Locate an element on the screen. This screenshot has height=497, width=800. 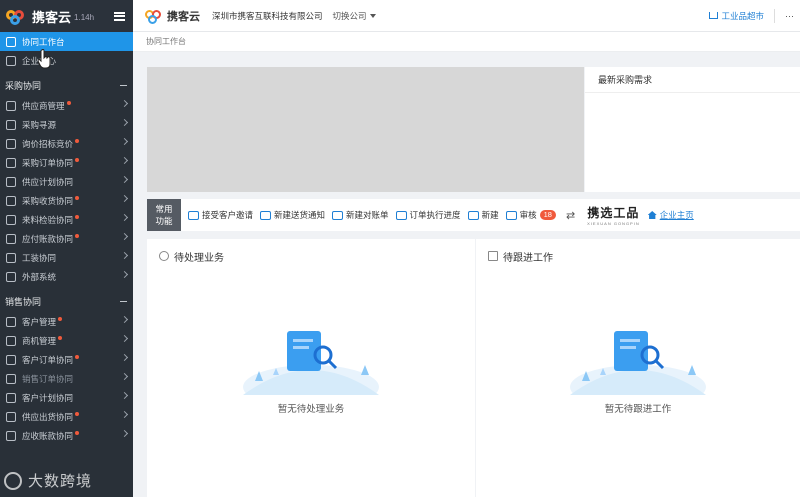
industrial-mall-link: 工业品超市 is located at coordinates (736, 16).